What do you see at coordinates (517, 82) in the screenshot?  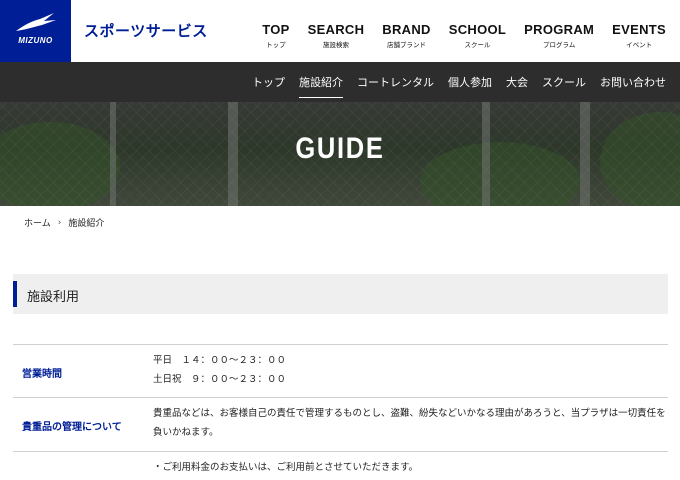 I see `sub-nav-tournament: 大会` at bounding box center [517, 82].